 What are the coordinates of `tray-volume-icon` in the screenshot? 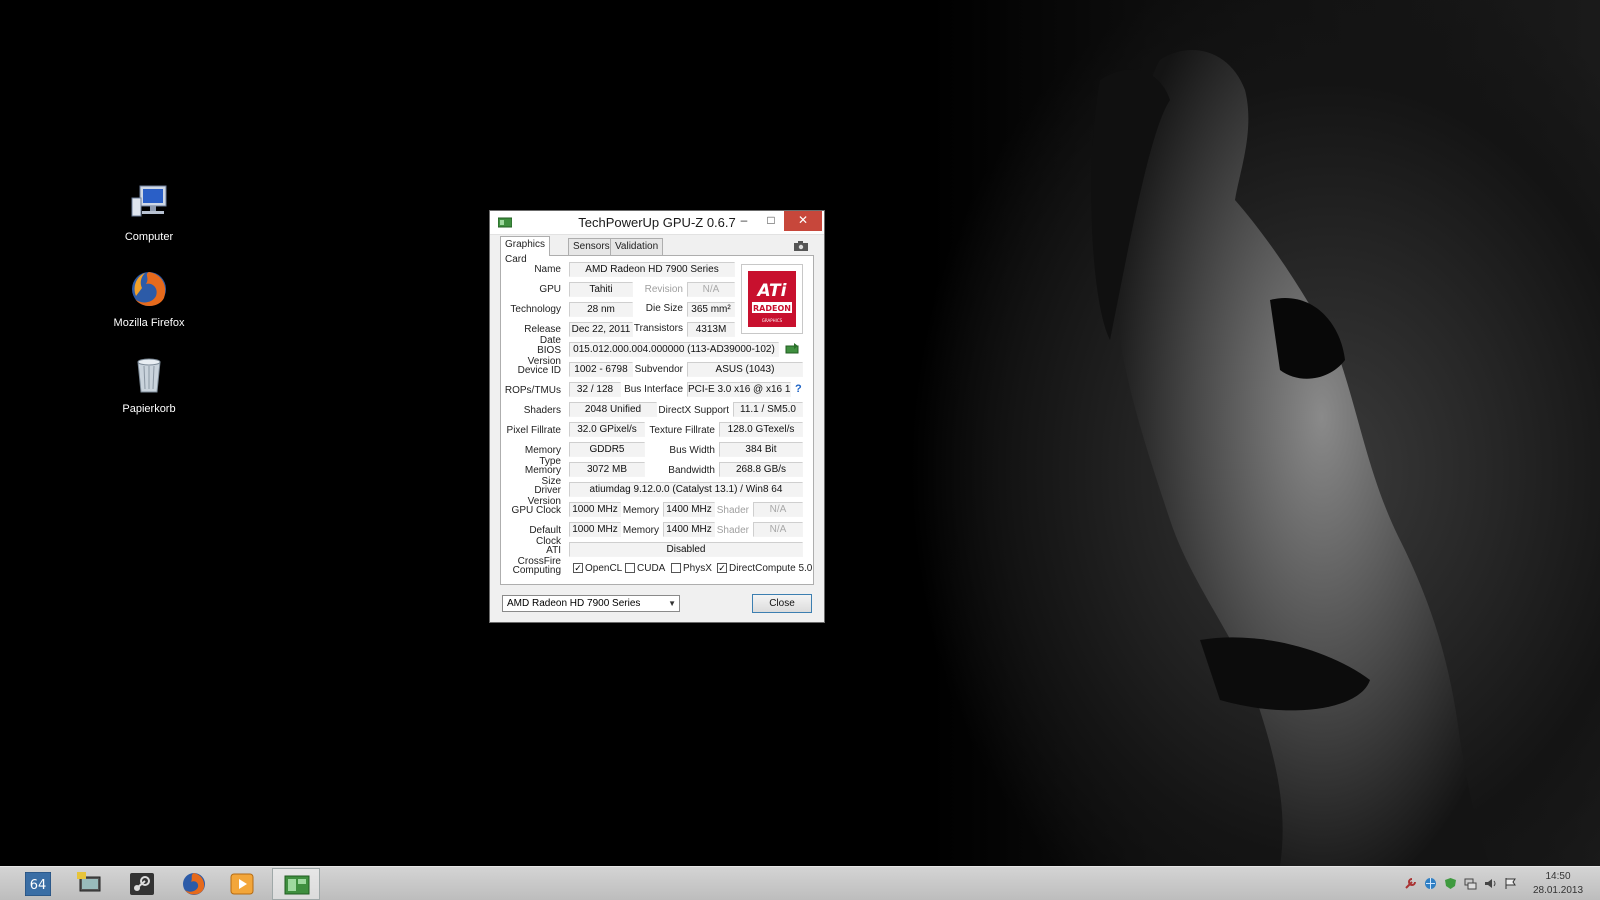 It's located at (1490, 883).